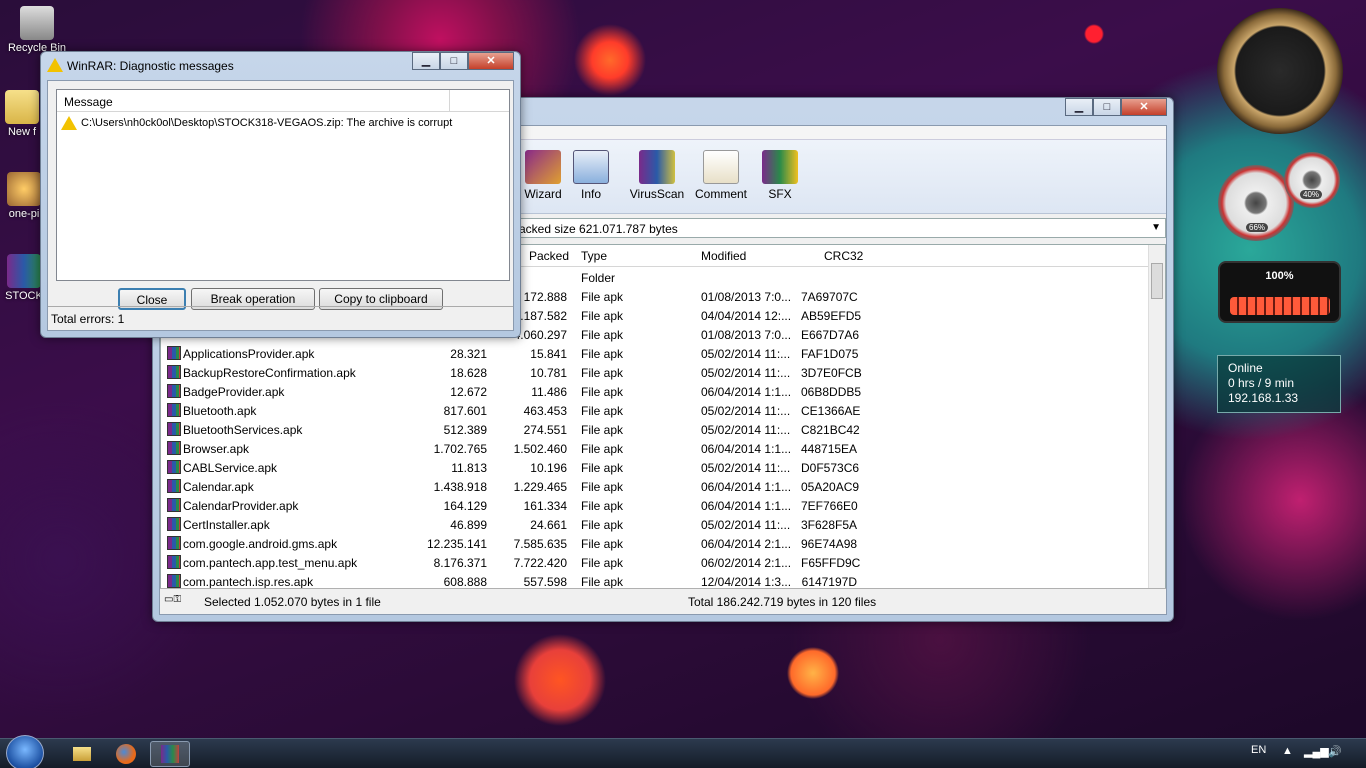  Describe the element at coordinates (830, 468) in the screenshot. I see `cell-crc: D0F573C6` at that location.